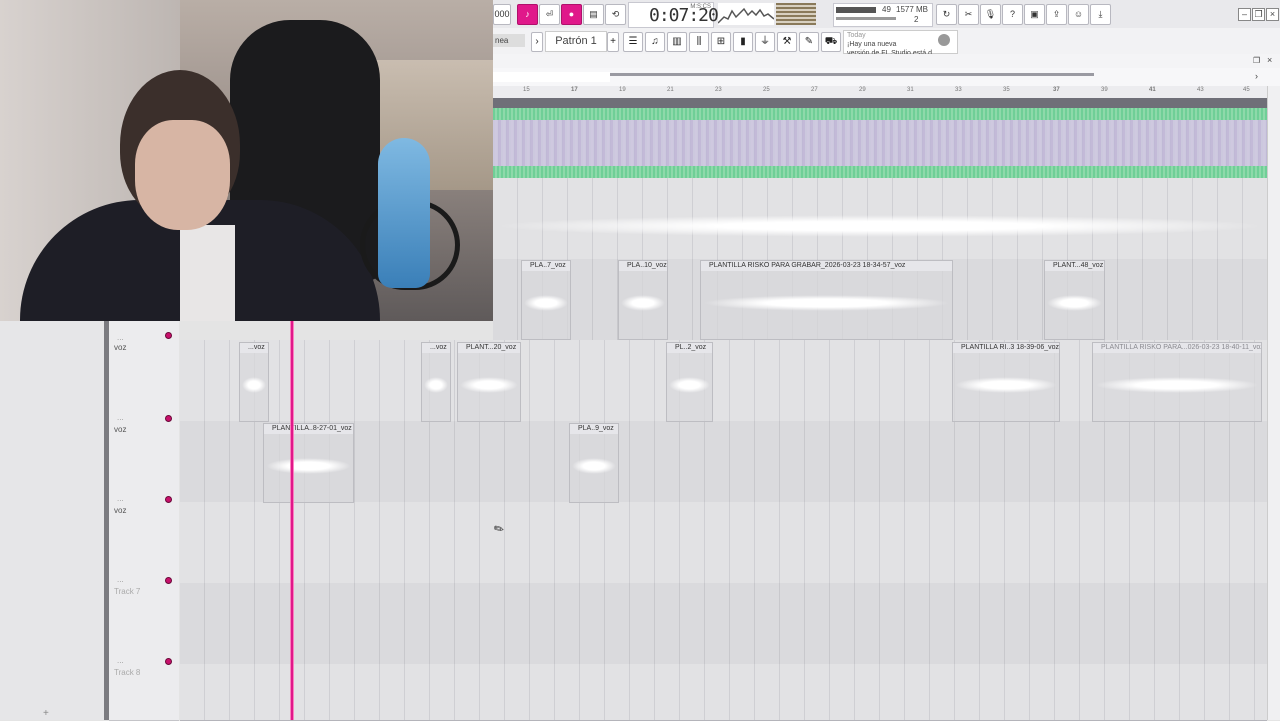  What do you see at coordinates (527, 14) in the screenshot?
I see `metronome-button: ♪` at bounding box center [527, 14].